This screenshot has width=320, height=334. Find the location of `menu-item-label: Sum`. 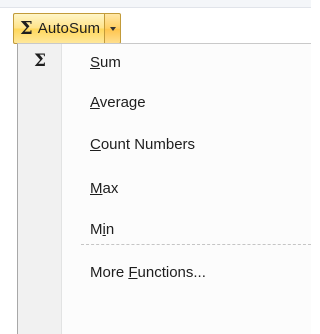

menu-item-label: Sum is located at coordinates (105, 62).